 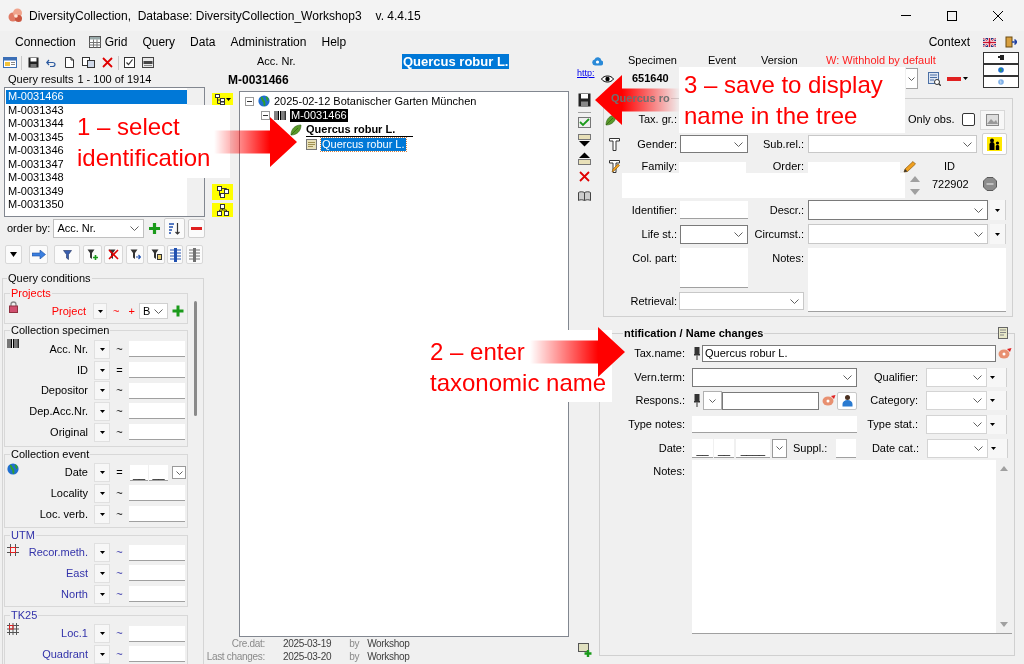 What do you see at coordinates (148, 62) in the screenshot?
I see `printer-icon` at bounding box center [148, 62].